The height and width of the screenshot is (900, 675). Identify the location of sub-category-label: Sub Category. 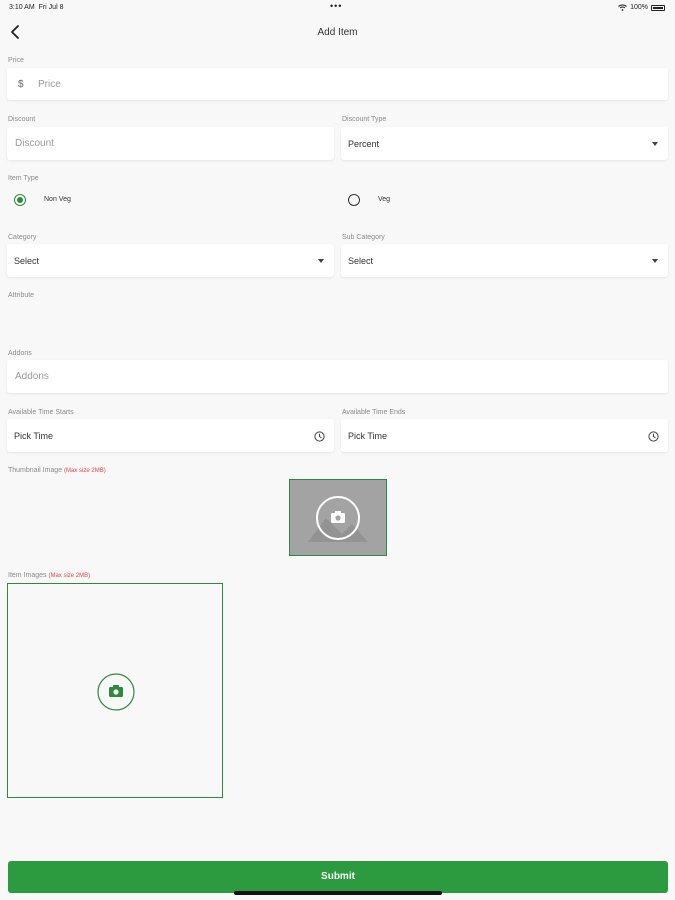
(363, 237).